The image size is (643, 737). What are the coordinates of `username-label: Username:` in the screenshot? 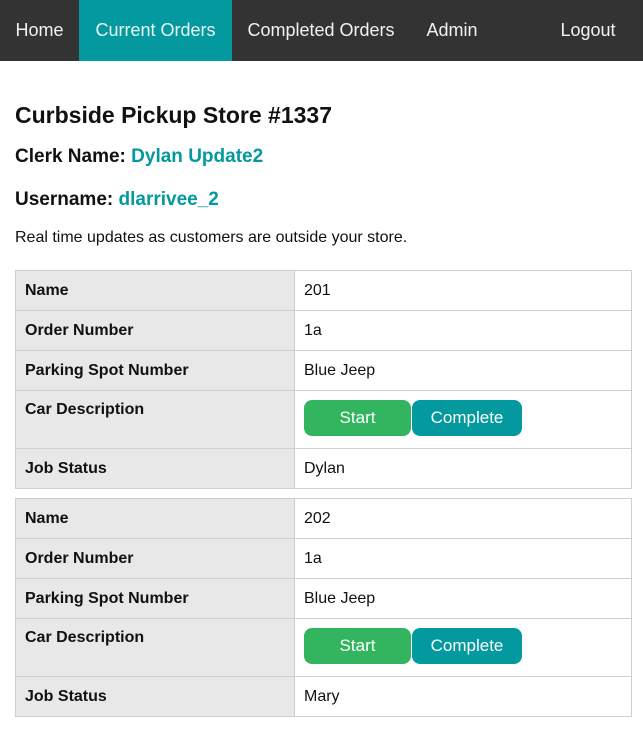 It's located at (64, 199).